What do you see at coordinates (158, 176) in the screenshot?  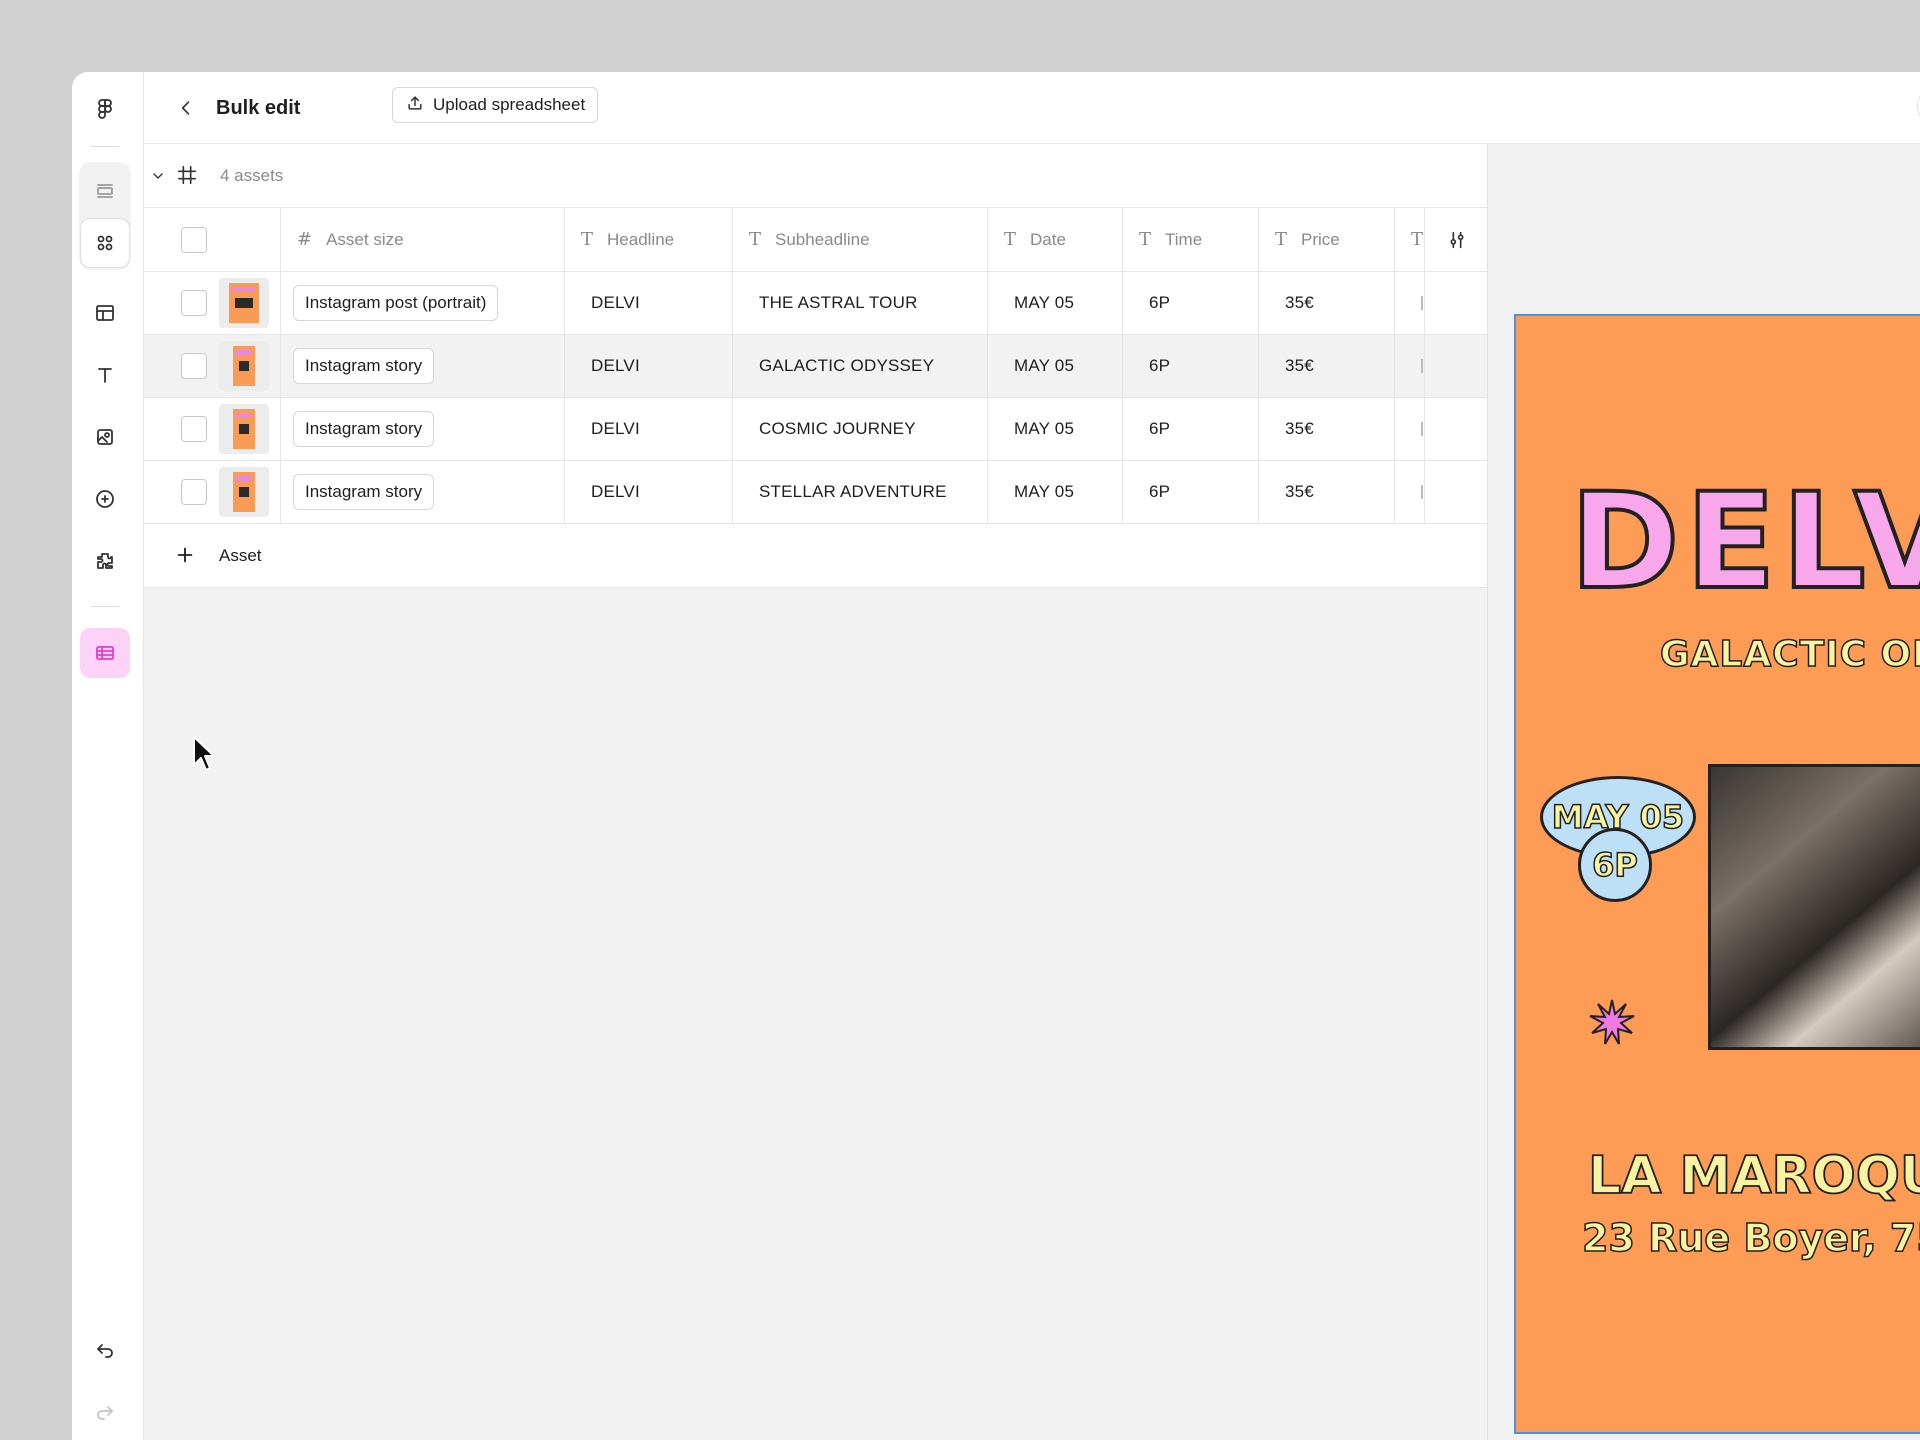 I see `collapse-chevron-icon` at bounding box center [158, 176].